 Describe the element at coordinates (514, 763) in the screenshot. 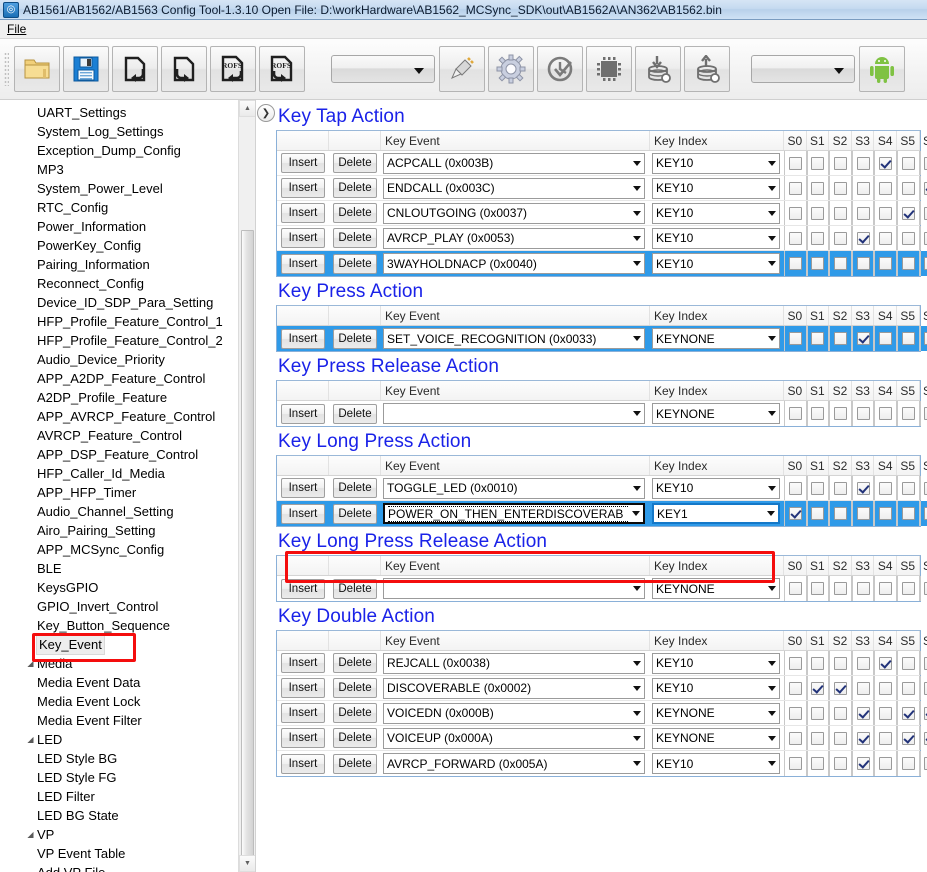

I see `key-event-select: AVRCP_FORWARD (0x005A)` at that location.